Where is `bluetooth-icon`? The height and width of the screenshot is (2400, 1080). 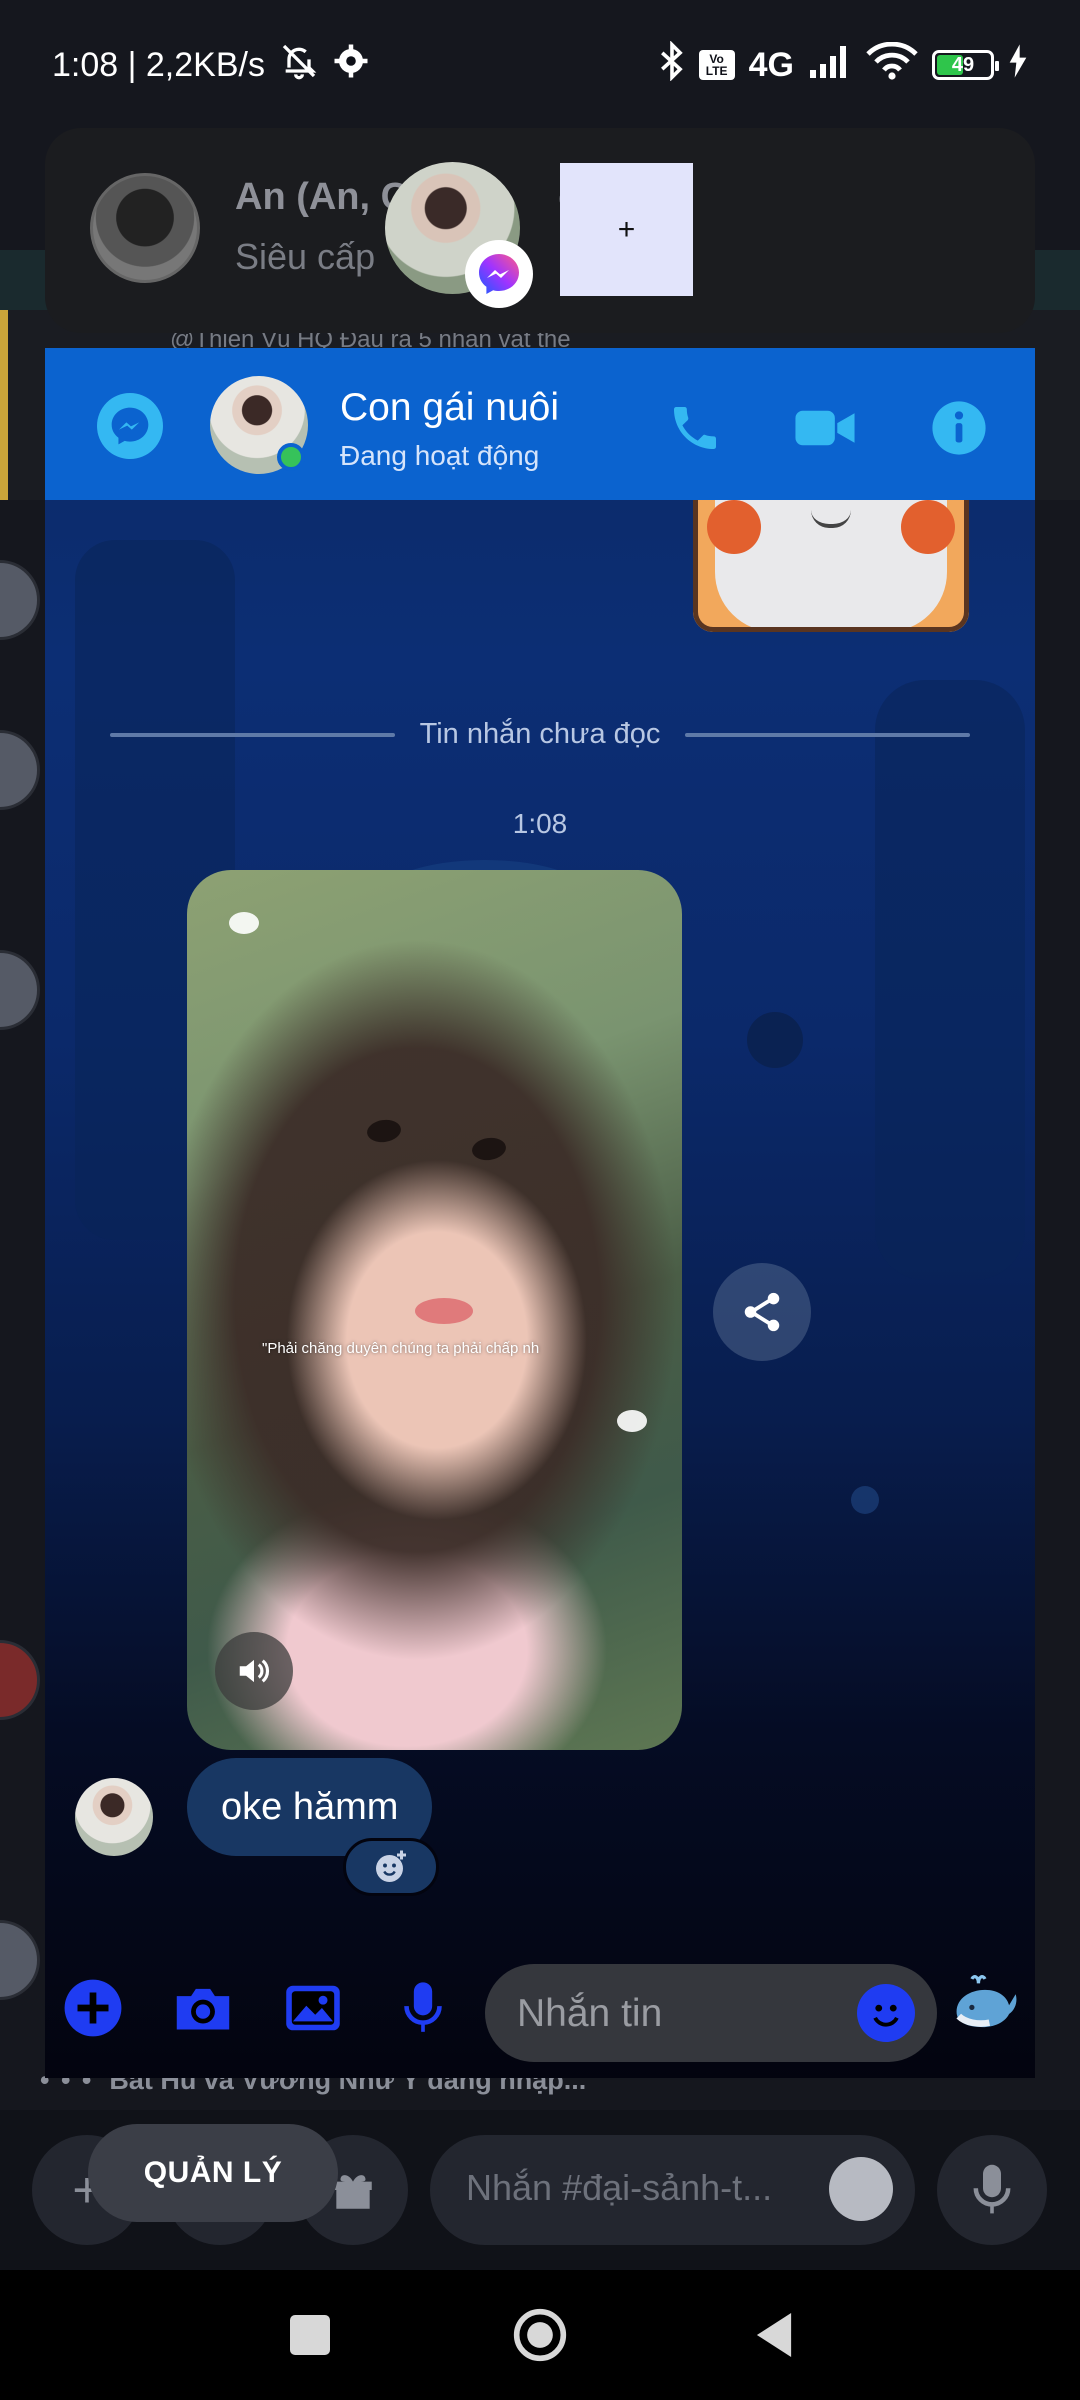 bluetooth-icon is located at coordinates (672, 64).